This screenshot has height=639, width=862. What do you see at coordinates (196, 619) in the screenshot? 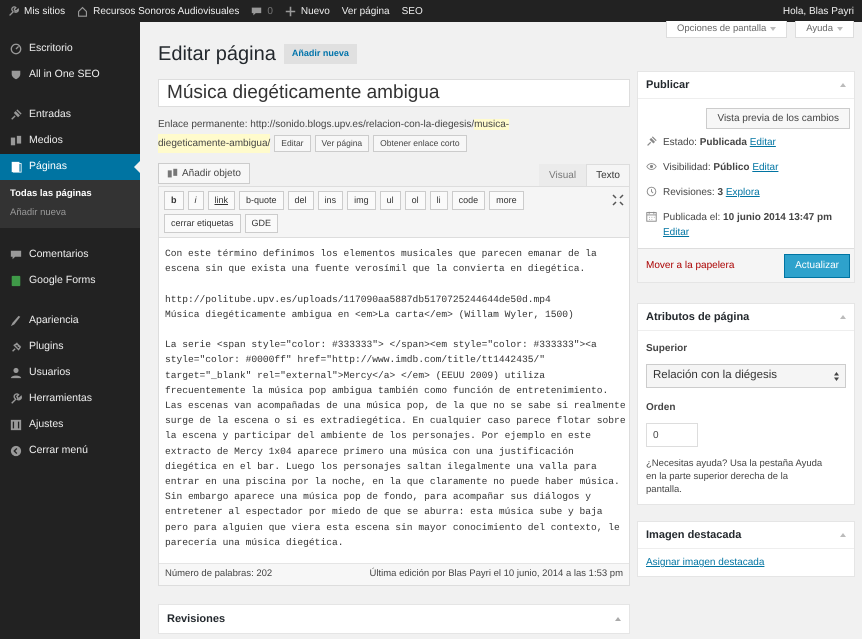
I see `panel-title: Revisiones` at bounding box center [196, 619].